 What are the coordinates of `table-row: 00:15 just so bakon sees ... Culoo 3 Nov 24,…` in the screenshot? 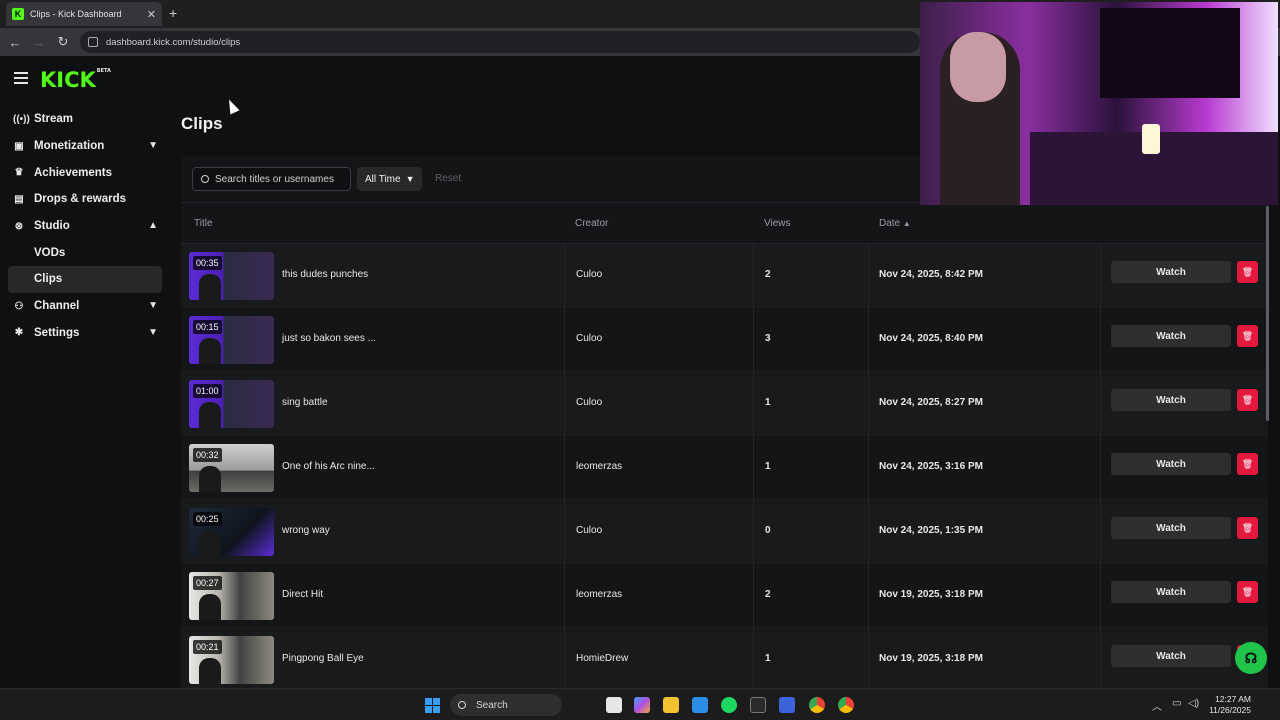 It's located at (724, 340).